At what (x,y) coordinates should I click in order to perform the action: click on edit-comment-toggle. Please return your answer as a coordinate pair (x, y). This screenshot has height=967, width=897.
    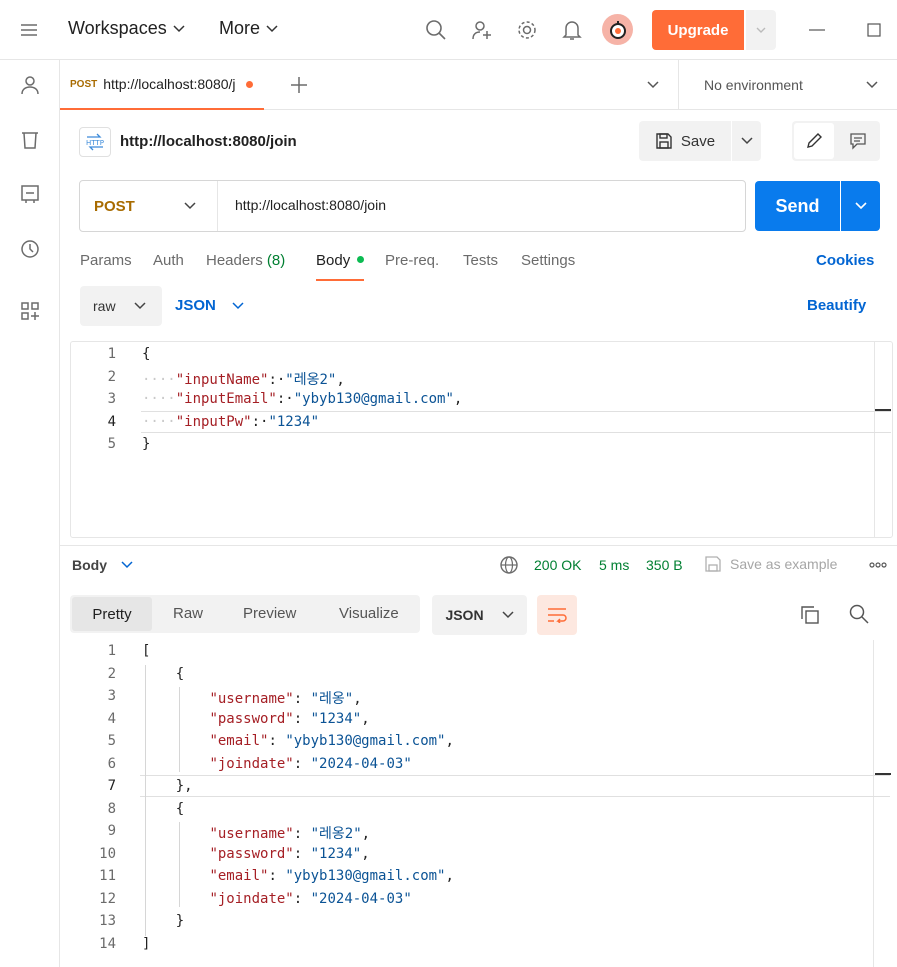
    Looking at the image, I should click on (836, 141).